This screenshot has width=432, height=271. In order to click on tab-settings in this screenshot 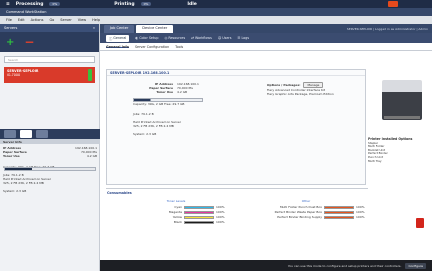, I will do `click(42, 134)`.